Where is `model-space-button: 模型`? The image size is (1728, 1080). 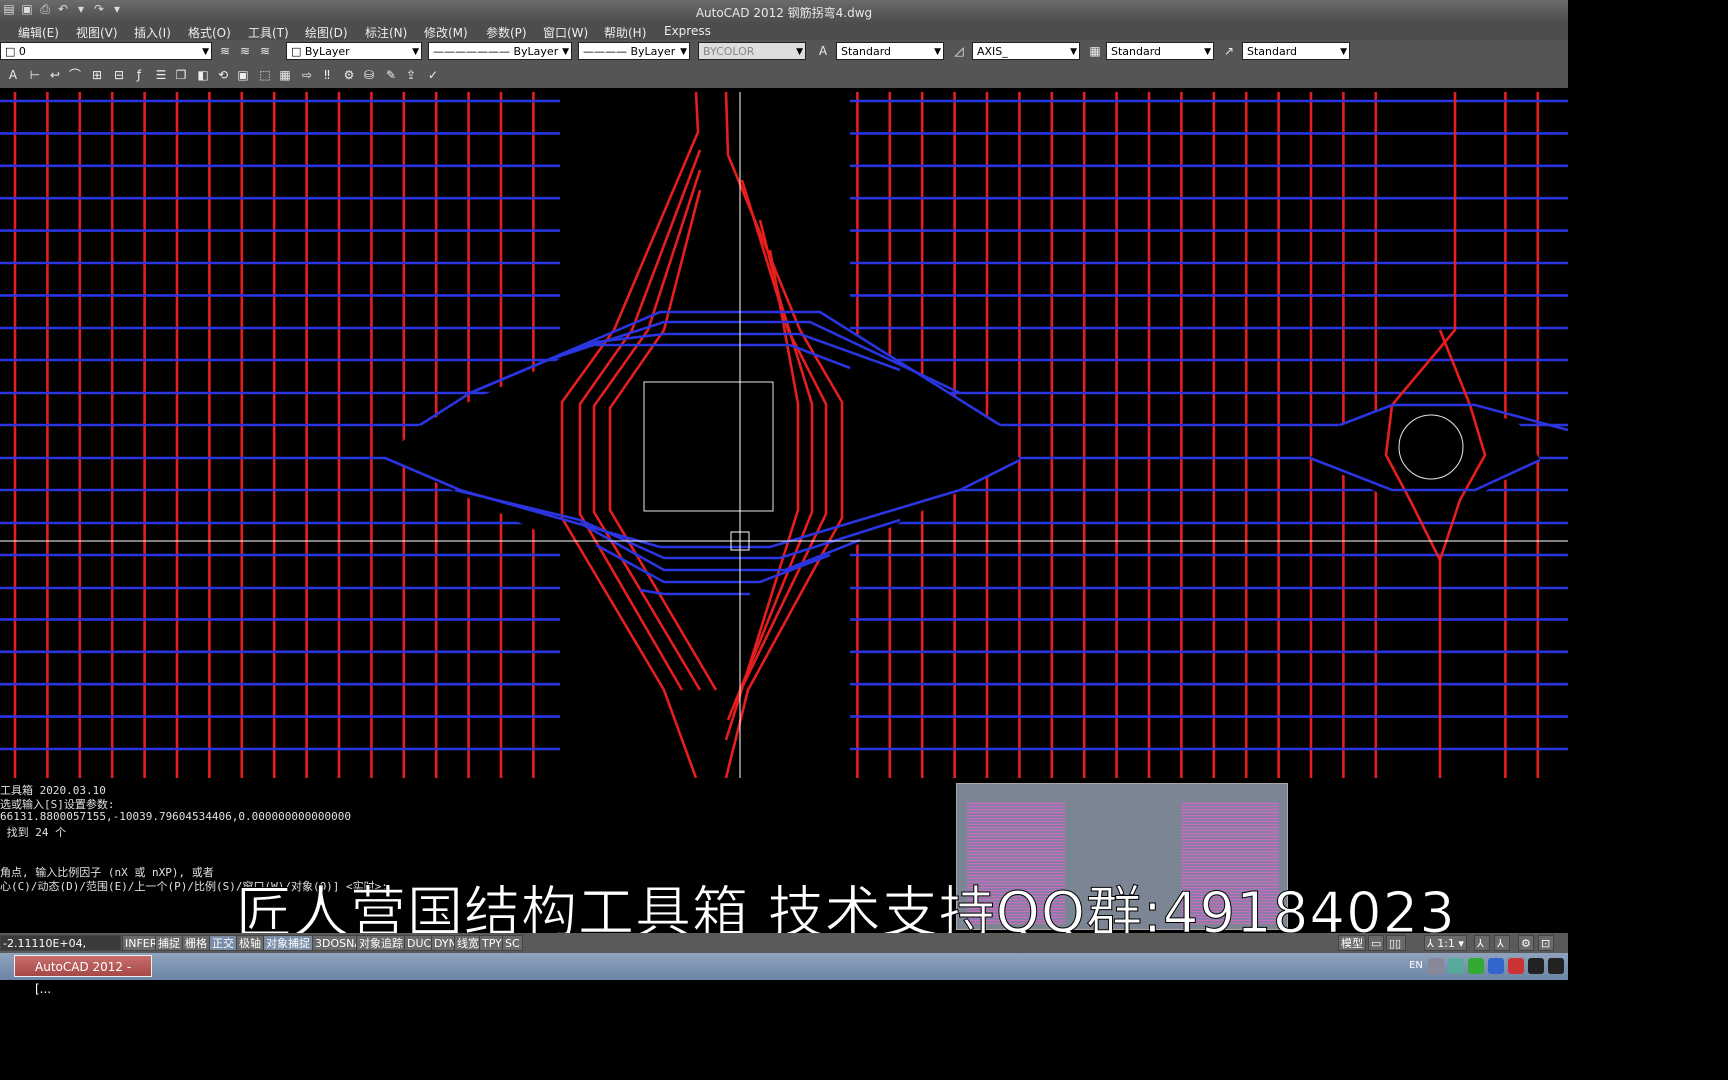
model-space-button: 模型 is located at coordinates (1352, 943).